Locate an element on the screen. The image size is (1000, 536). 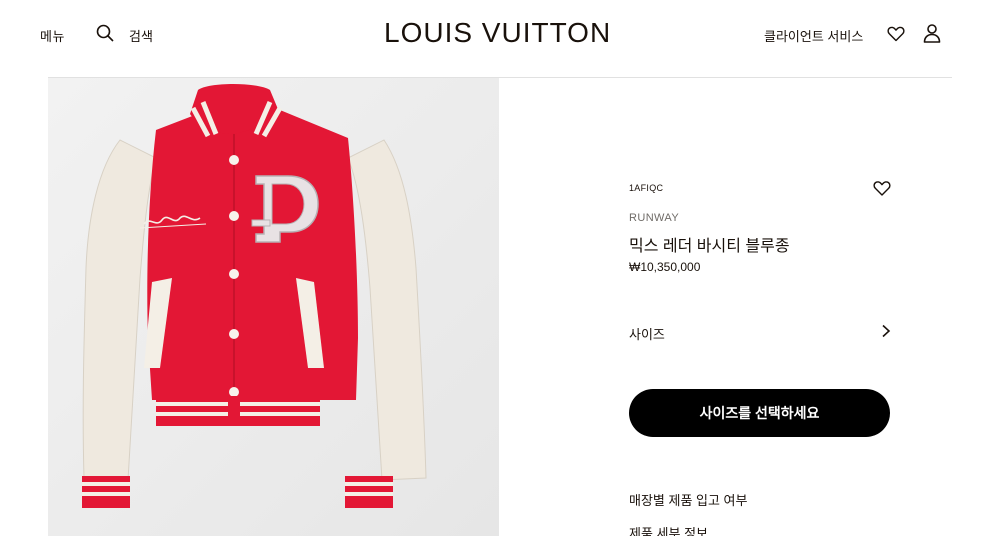
menu-button: 메뉴 is located at coordinates (52, 35).